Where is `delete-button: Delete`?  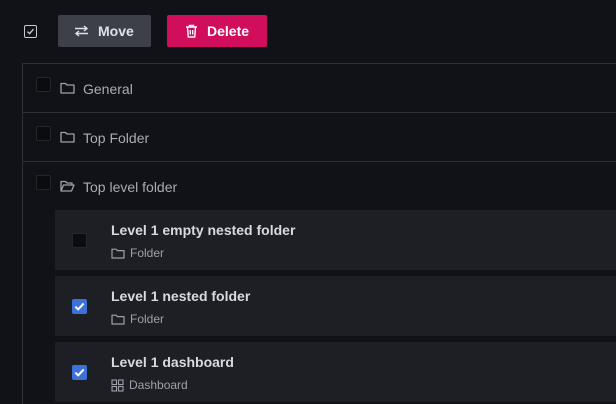 delete-button: Delete is located at coordinates (217, 31).